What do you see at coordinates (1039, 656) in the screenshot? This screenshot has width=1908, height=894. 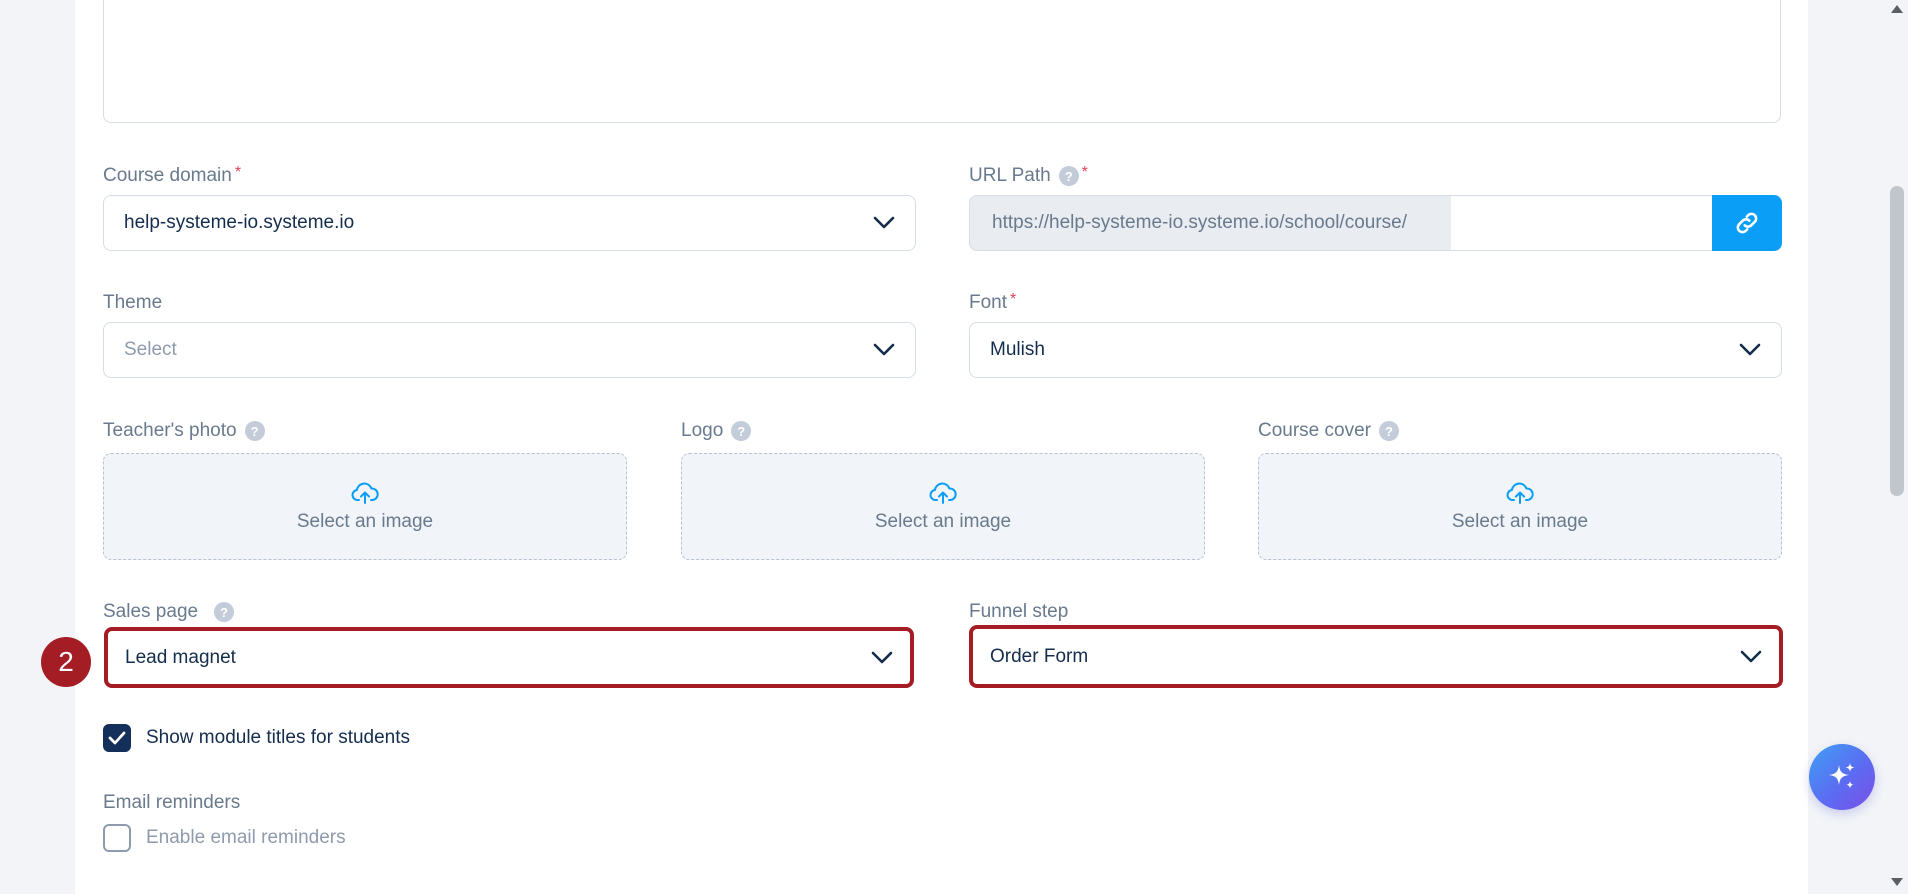 I see `funnel-step-value: Order Form` at bounding box center [1039, 656].